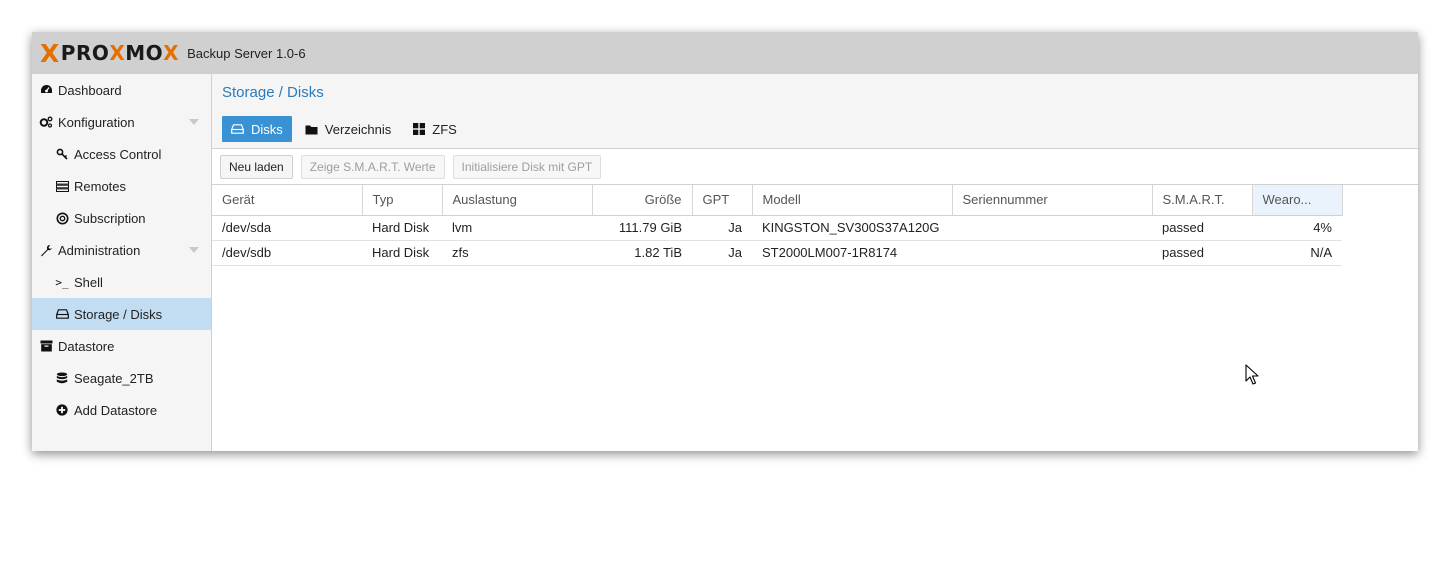 Image resolution: width=1450 pixels, height=563 pixels. I want to click on sidebar-item-shell: >_ Shell, so click(121, 282).